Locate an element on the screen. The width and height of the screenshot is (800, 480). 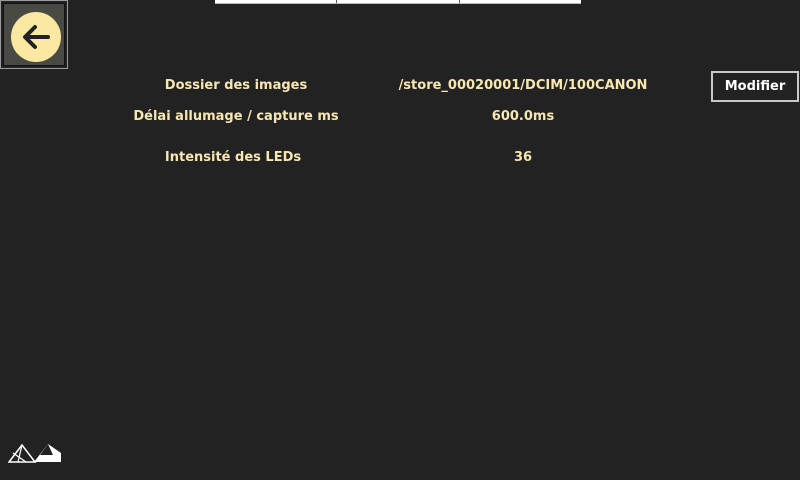
back-button is located at coordinates (34, 34).